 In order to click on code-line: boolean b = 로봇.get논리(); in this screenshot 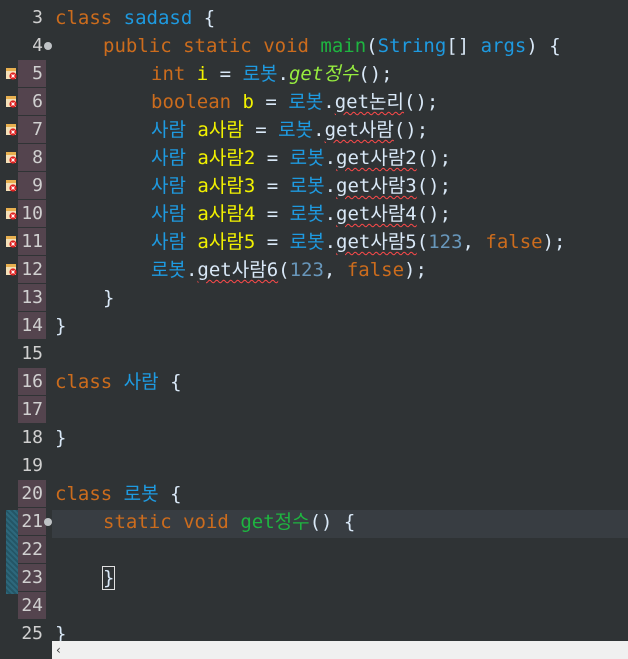, I will do `click(295, 102)`.